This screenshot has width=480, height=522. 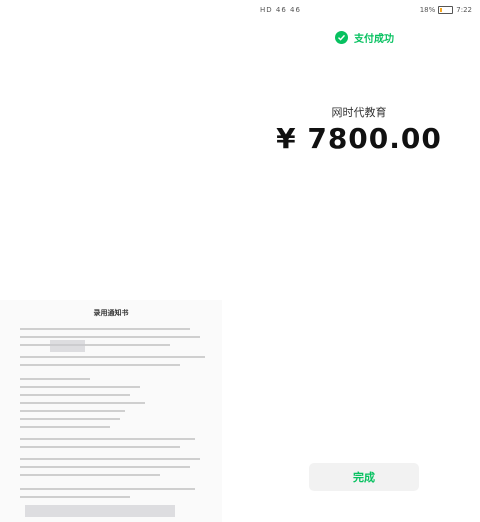 I want to click on battery-percent: 18%, so click(x=427, y=10).